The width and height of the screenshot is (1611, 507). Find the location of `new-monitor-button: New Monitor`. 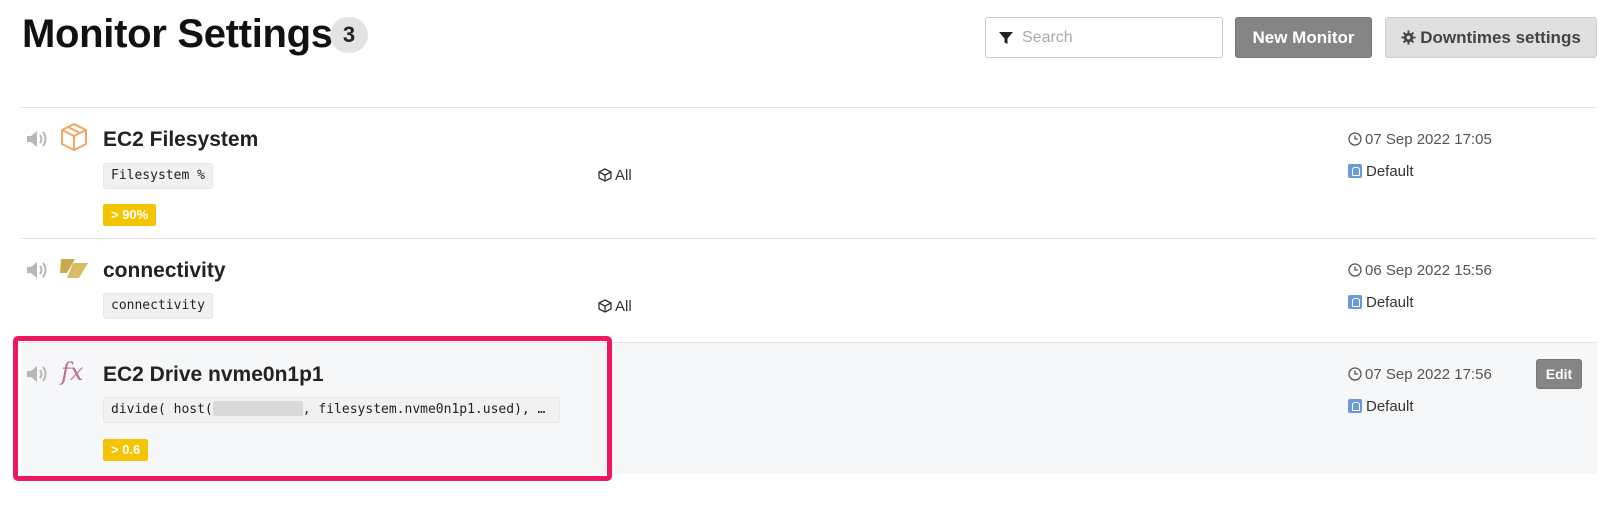

new-monitor-button: New Monitor is located at coordinates (1303, 37).